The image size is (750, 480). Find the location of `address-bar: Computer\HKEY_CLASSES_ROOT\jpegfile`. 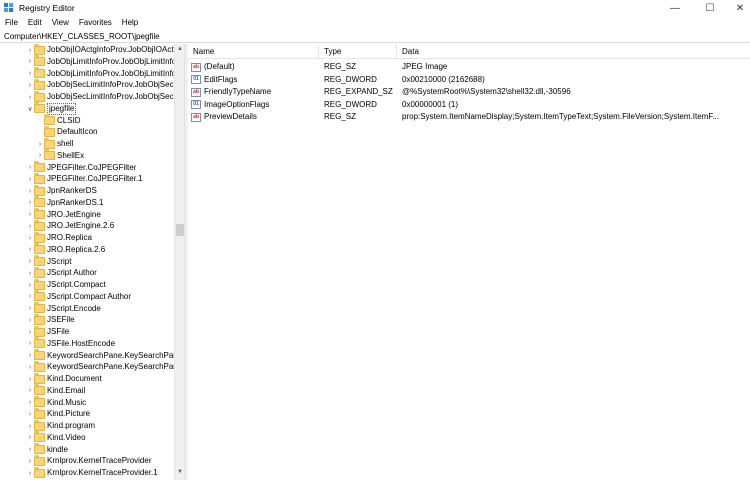

address-bar: Computer\HKEY_CLASSES_ROOT\jpegfile is located at coordinates (375, 36).